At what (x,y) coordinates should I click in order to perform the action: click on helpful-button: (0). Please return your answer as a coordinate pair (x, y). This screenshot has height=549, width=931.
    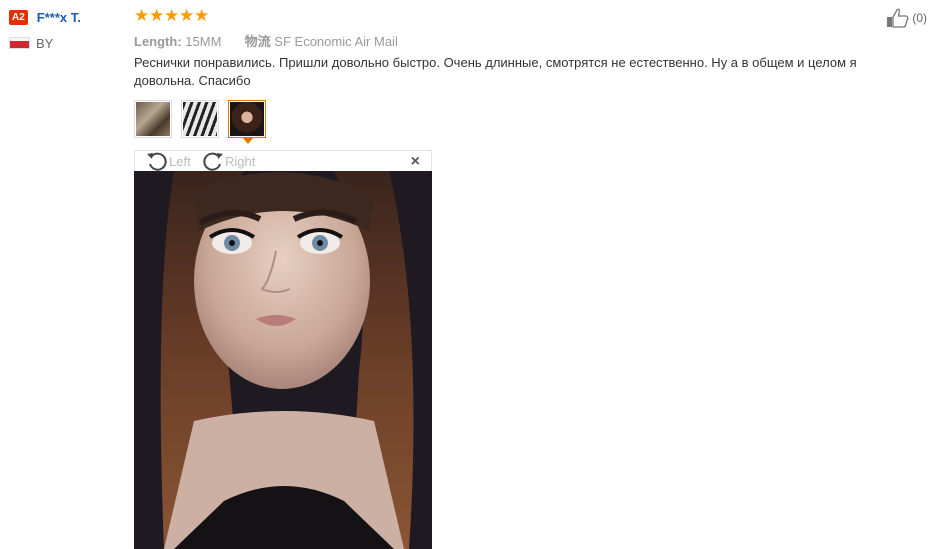
    Looking at the image, I should click on (906, 18).